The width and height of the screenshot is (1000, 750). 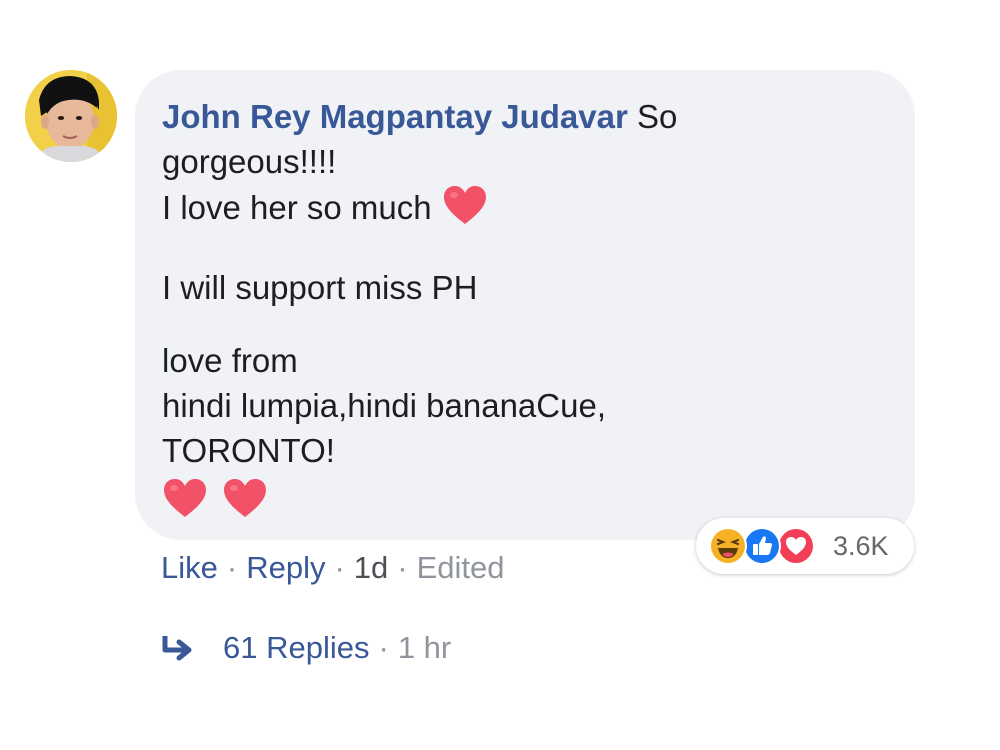 I want to click on comment-first-line: John Rey Magpantay Judavar So, so click(x=525, y=116).